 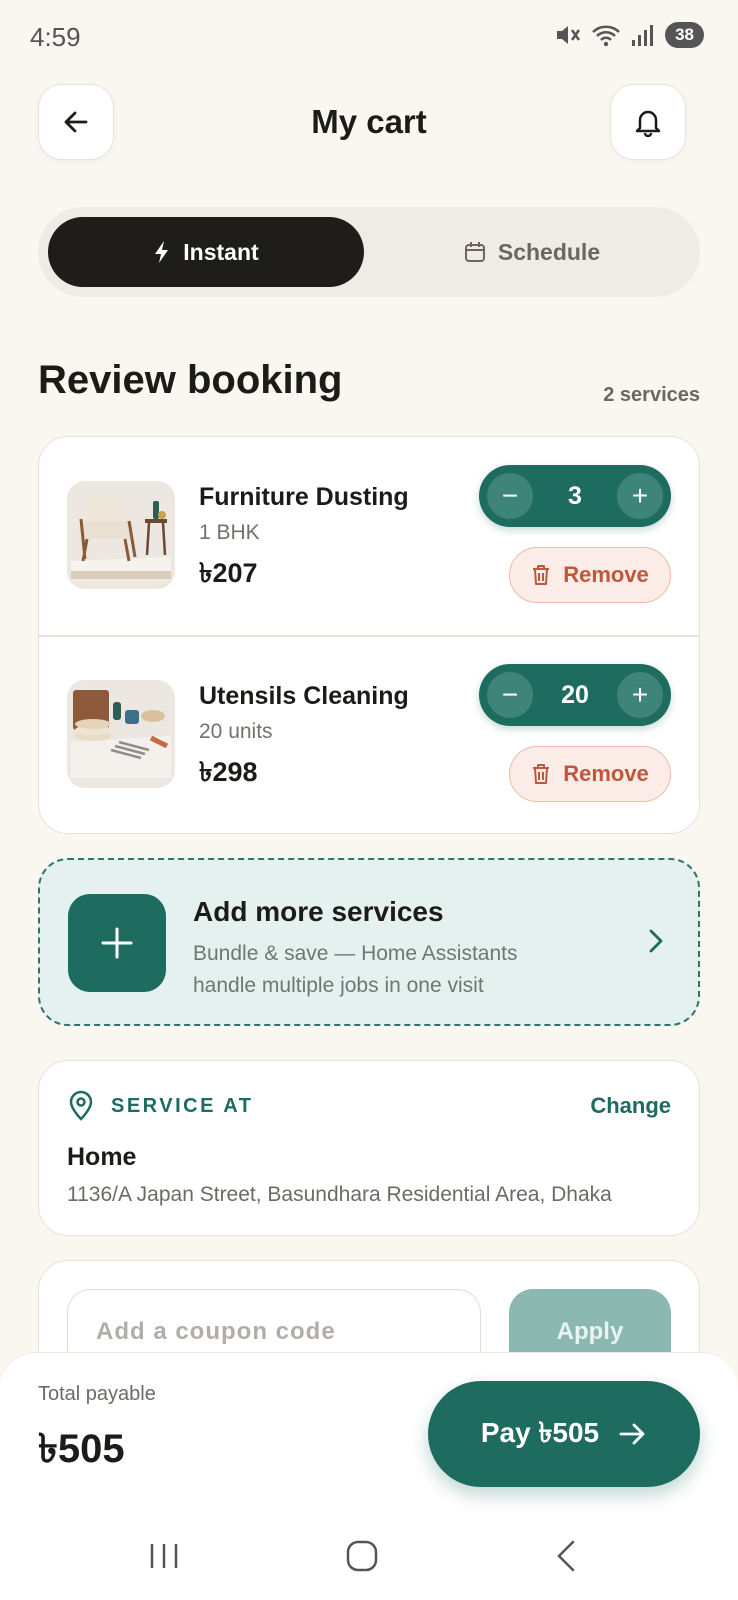 What do you see at coordinates (549, 251) in the screenshot?
I see `mode-schedule-label: Schedule` at bounding box center [549, 251].